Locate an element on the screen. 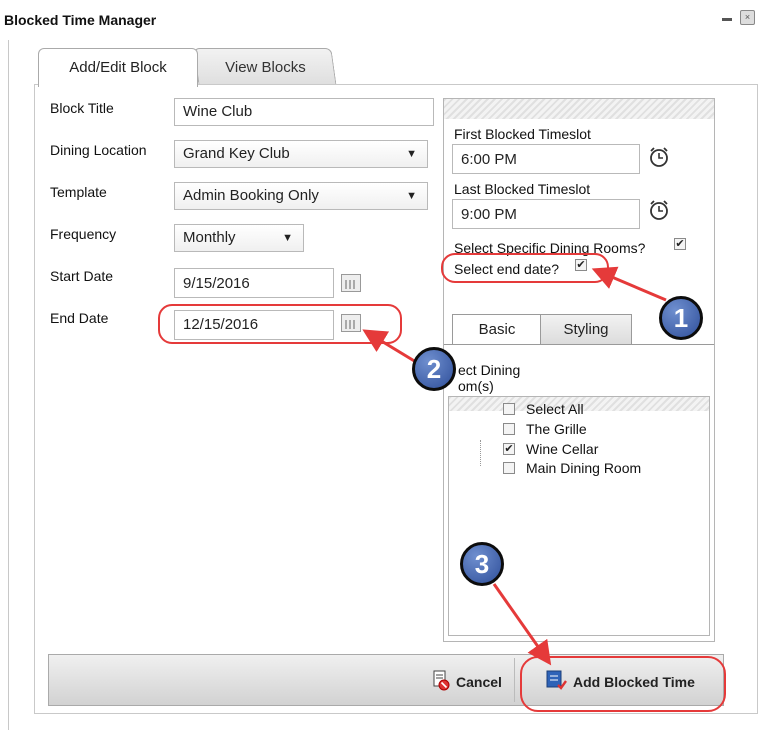 The image size is (770, 735). annotation-badge-3: 3 is located at coordinates (482, 564).